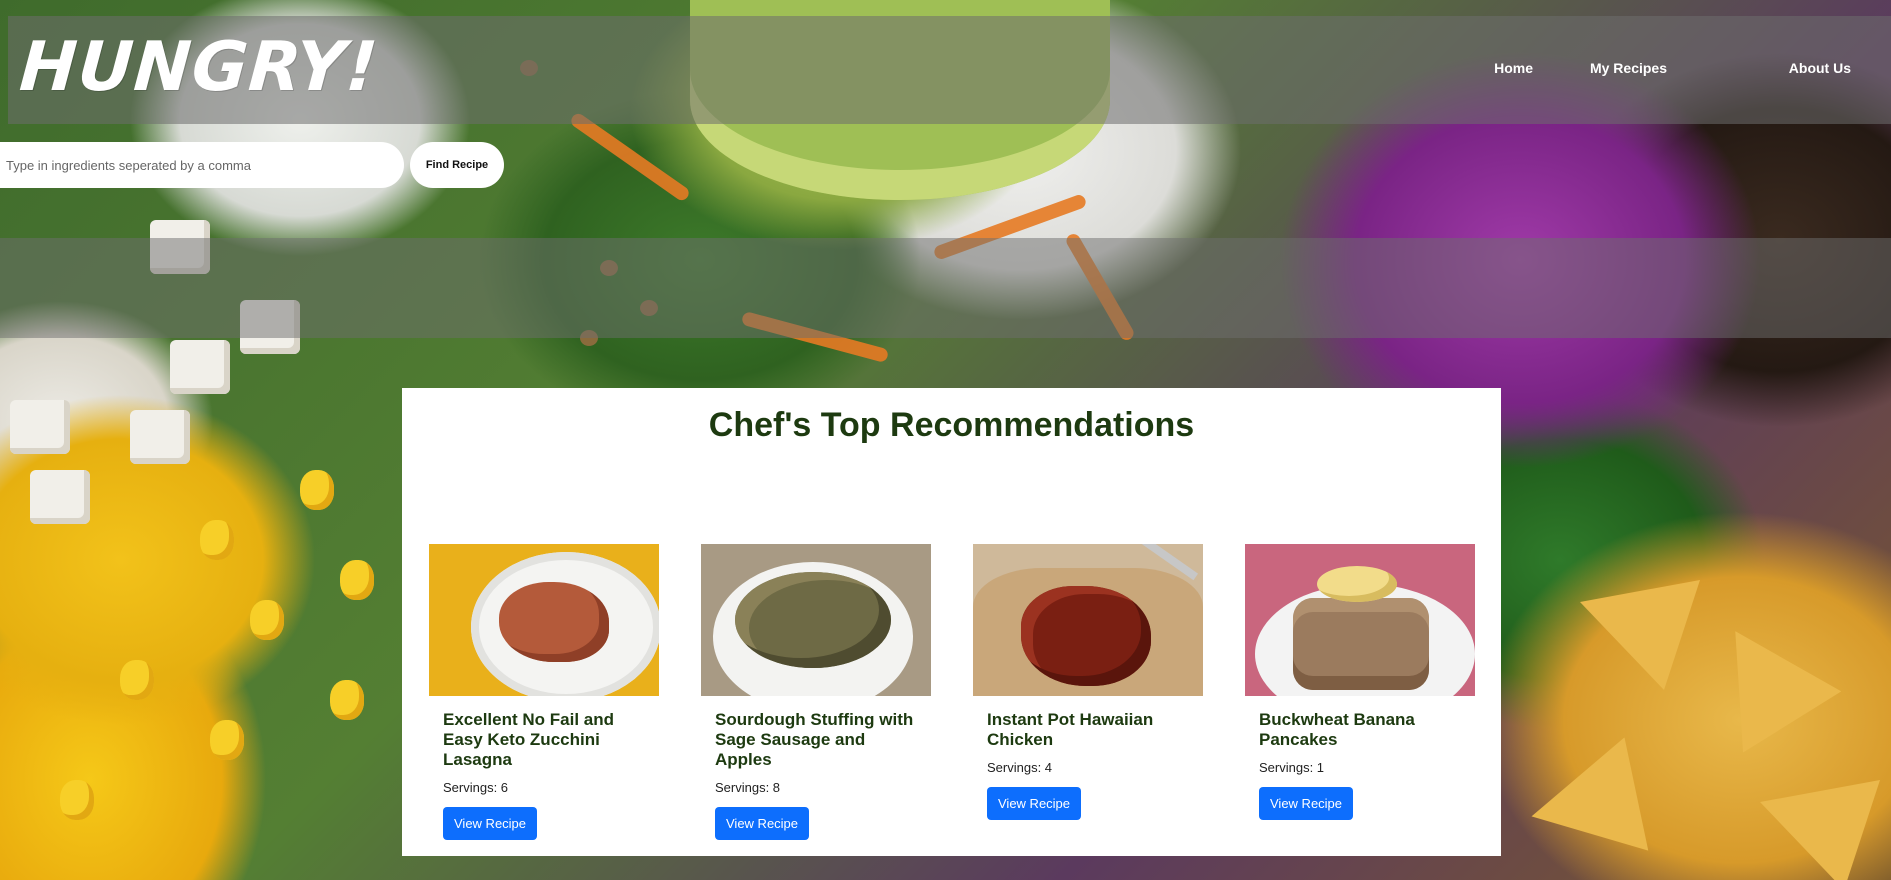  I want to click on ingredients-search-input, so click(202, 165).